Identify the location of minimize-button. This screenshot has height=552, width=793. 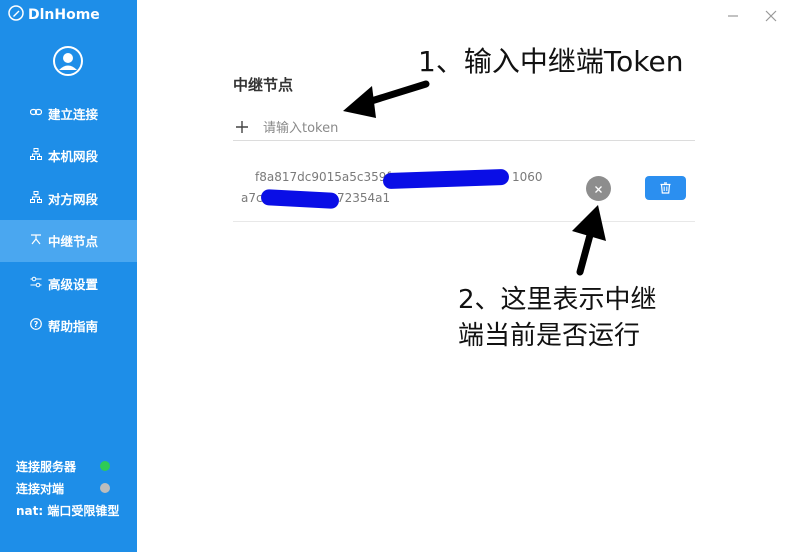
(733, 16).